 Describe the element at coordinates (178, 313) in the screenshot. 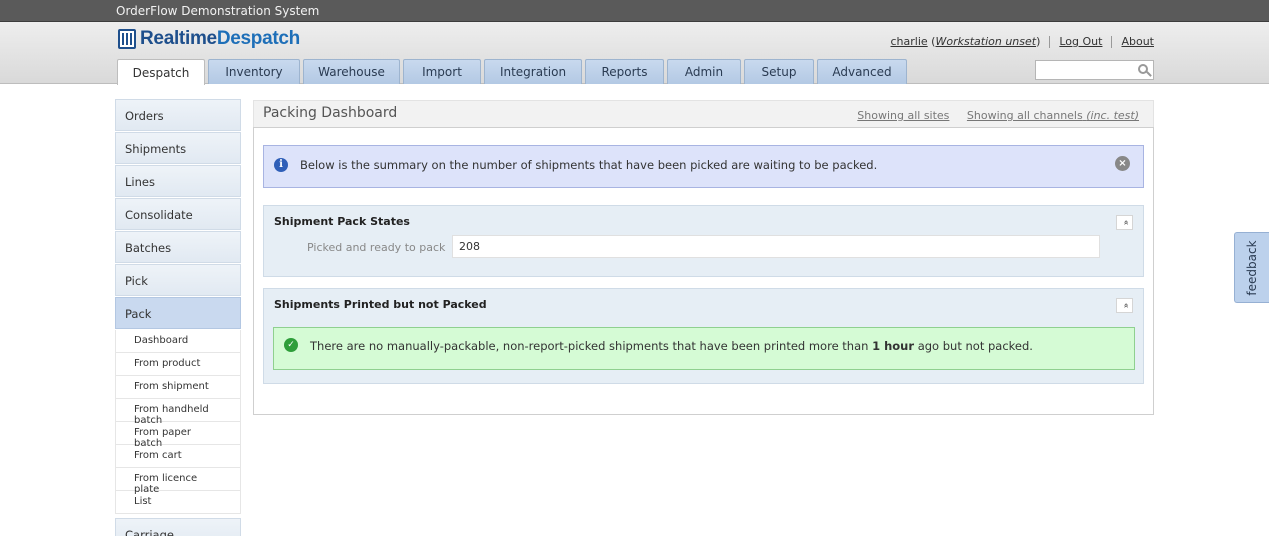

I see `sidebar-item-pack: Pack` at that location.